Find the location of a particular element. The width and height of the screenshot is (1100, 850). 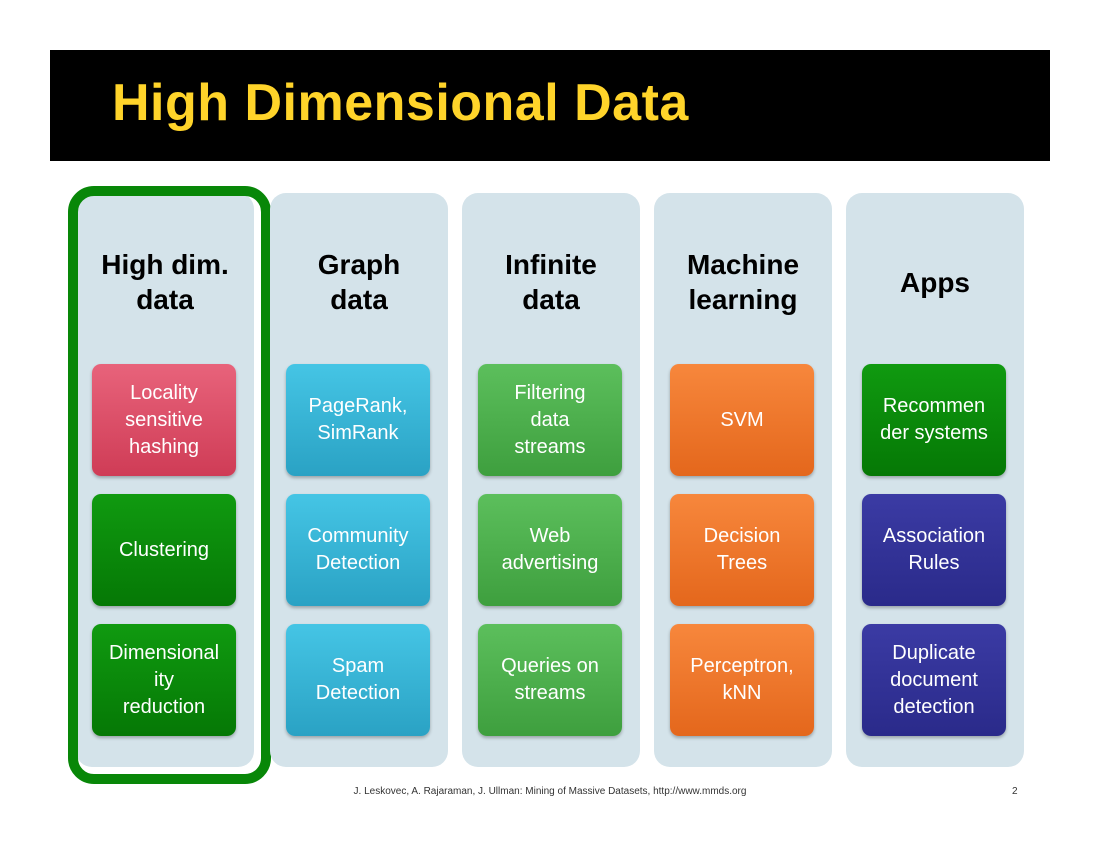

column-heading: Machine learning is located at coordinates (743, 282).